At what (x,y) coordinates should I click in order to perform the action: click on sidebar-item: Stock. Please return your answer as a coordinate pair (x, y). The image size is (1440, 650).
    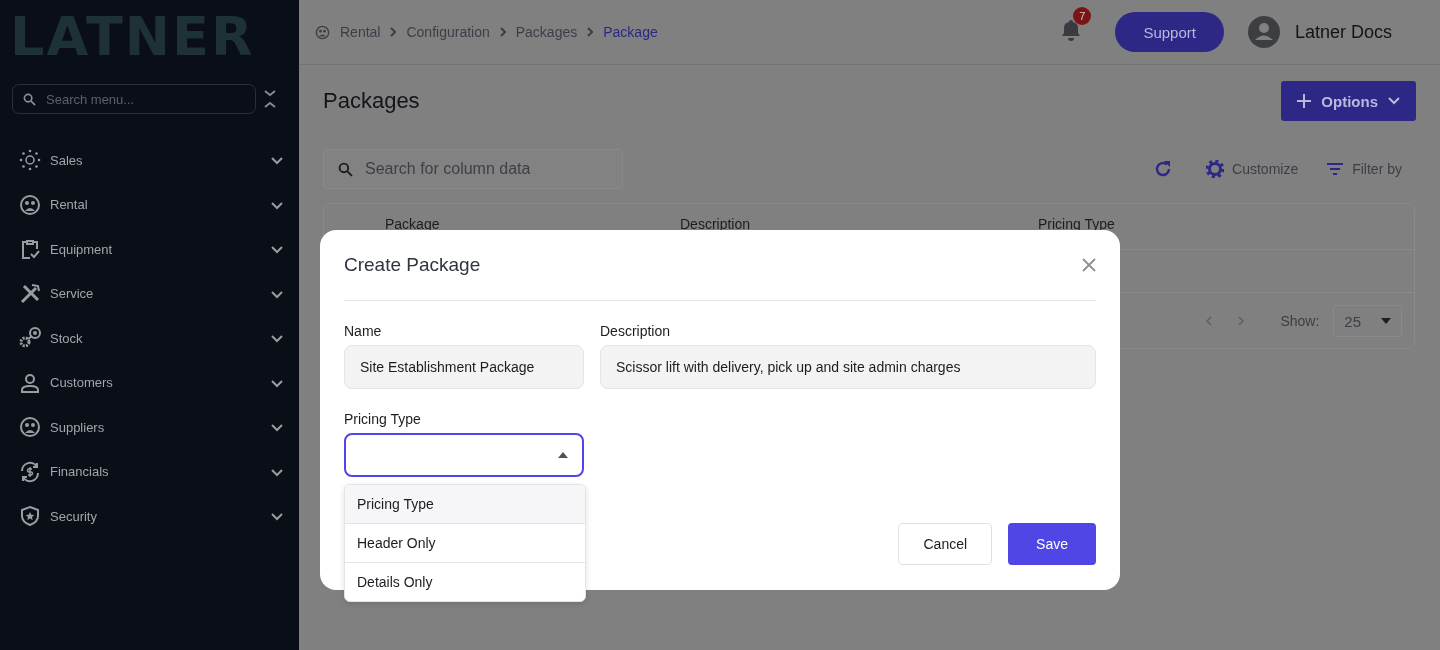
    Looking at the image, I should click on (149, 338).